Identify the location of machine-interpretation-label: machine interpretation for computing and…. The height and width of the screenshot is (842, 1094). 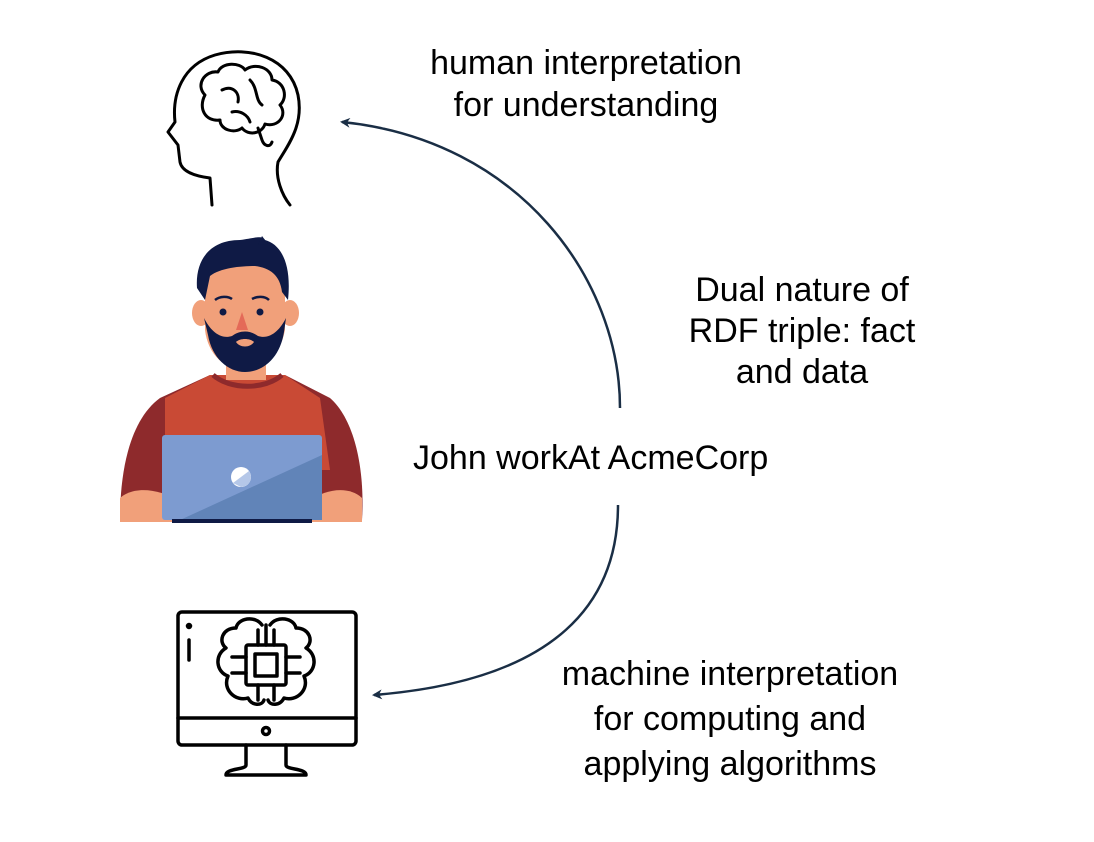
(730, 719).